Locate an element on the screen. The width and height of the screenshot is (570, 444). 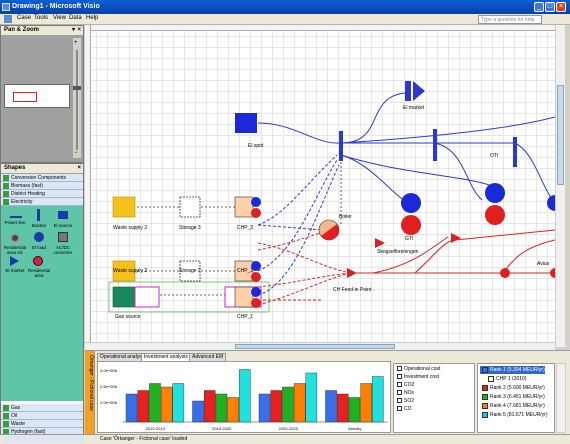
avius-el-load is located at coordinates (551, 203).